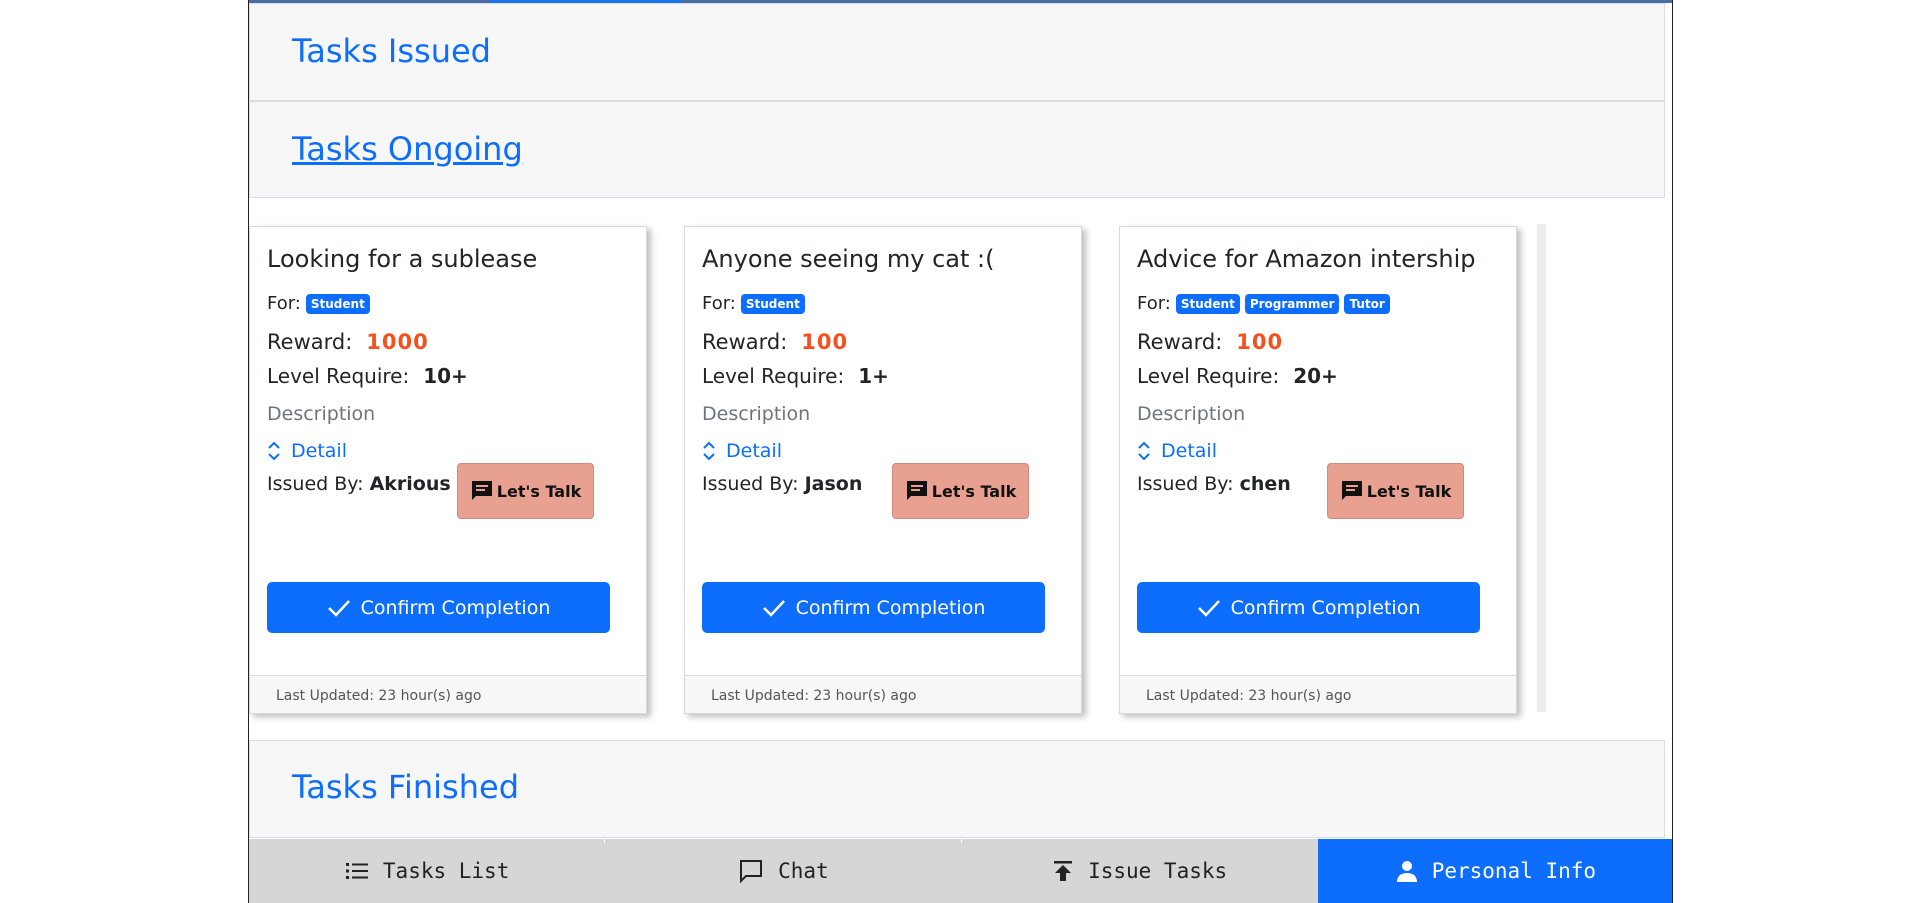  What do you see at coordinates (1367, 303) in the screenshot?
I see `tag-badge: Tutor` at bounding box center [1367, 303].